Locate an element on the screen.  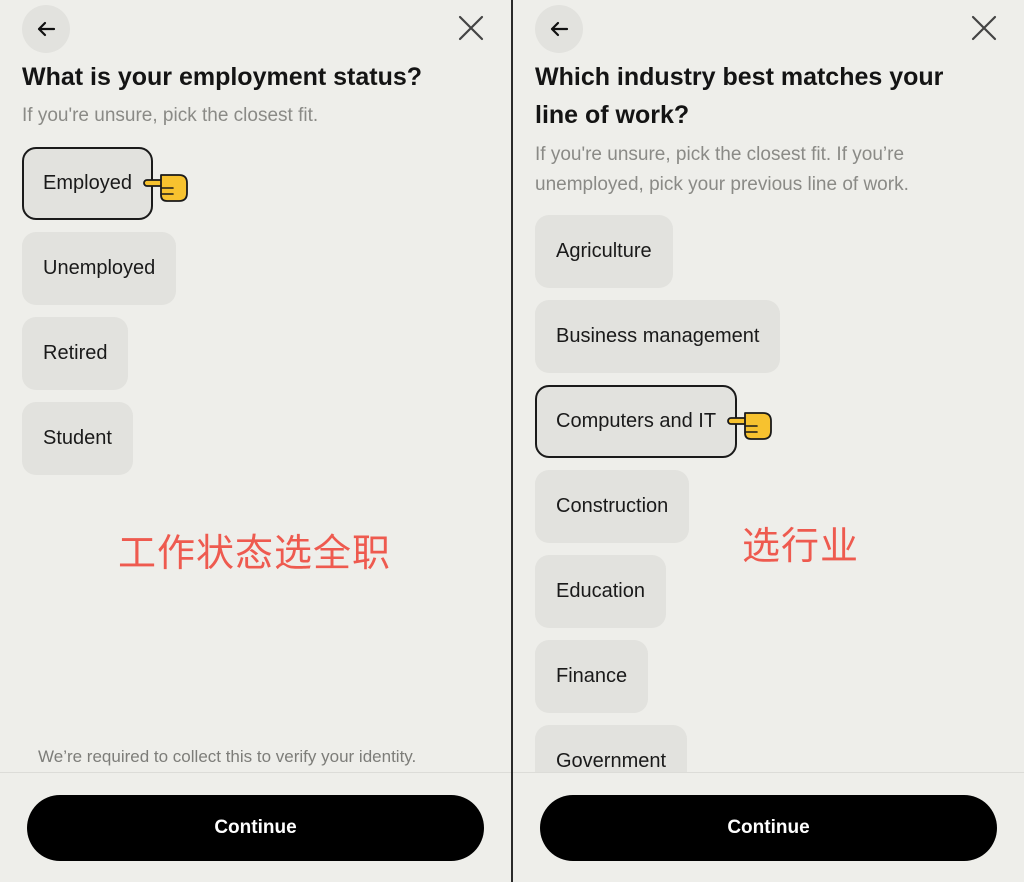
option-finance: Finance is located at coordinates (592, 676).